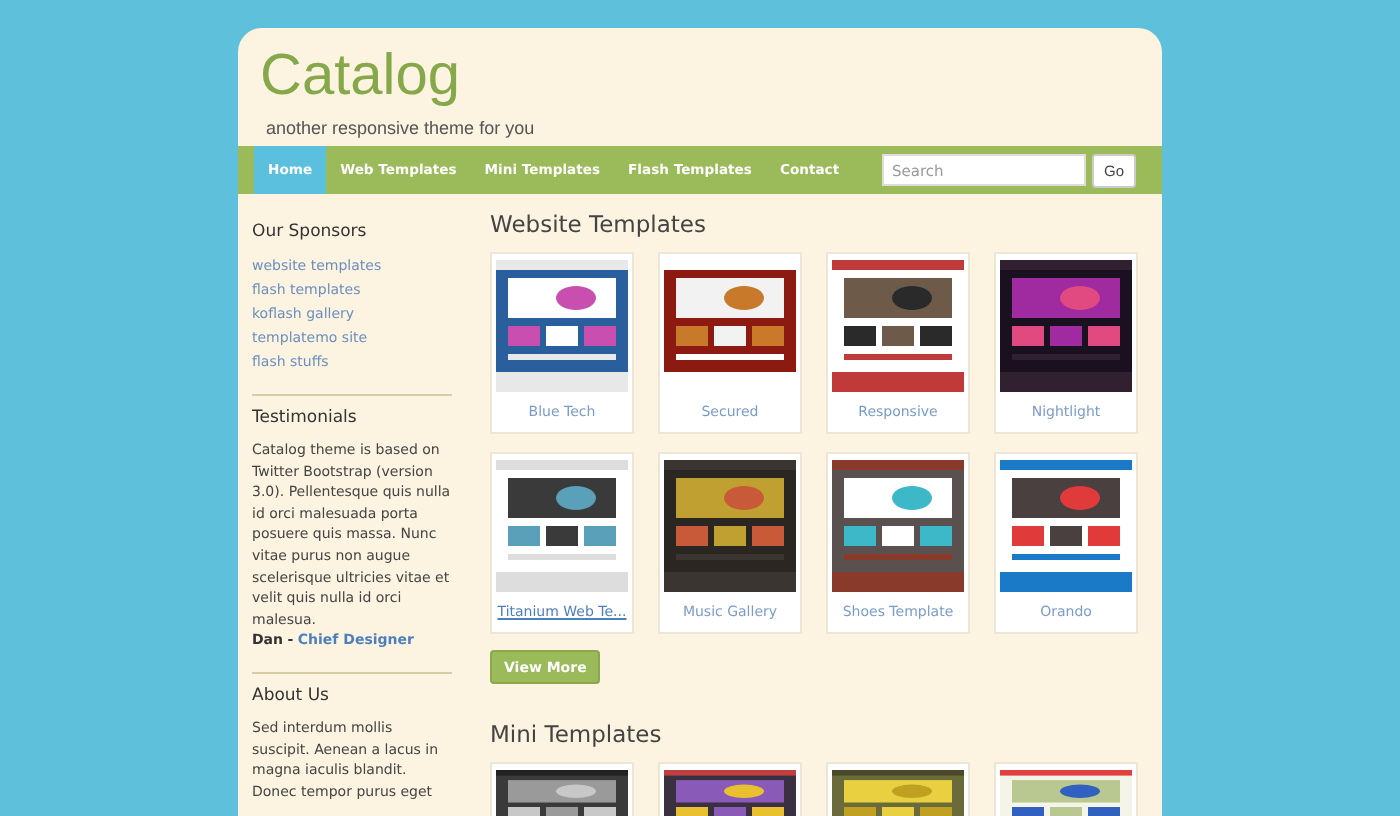 The width and height of the screenshot is (1400, 816). I want to click on section-heading: Website Templates, so click(599, 224).